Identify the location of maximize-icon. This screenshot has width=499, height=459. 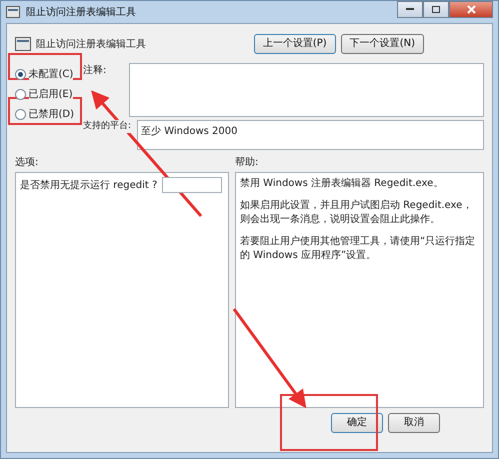
(436, 9).